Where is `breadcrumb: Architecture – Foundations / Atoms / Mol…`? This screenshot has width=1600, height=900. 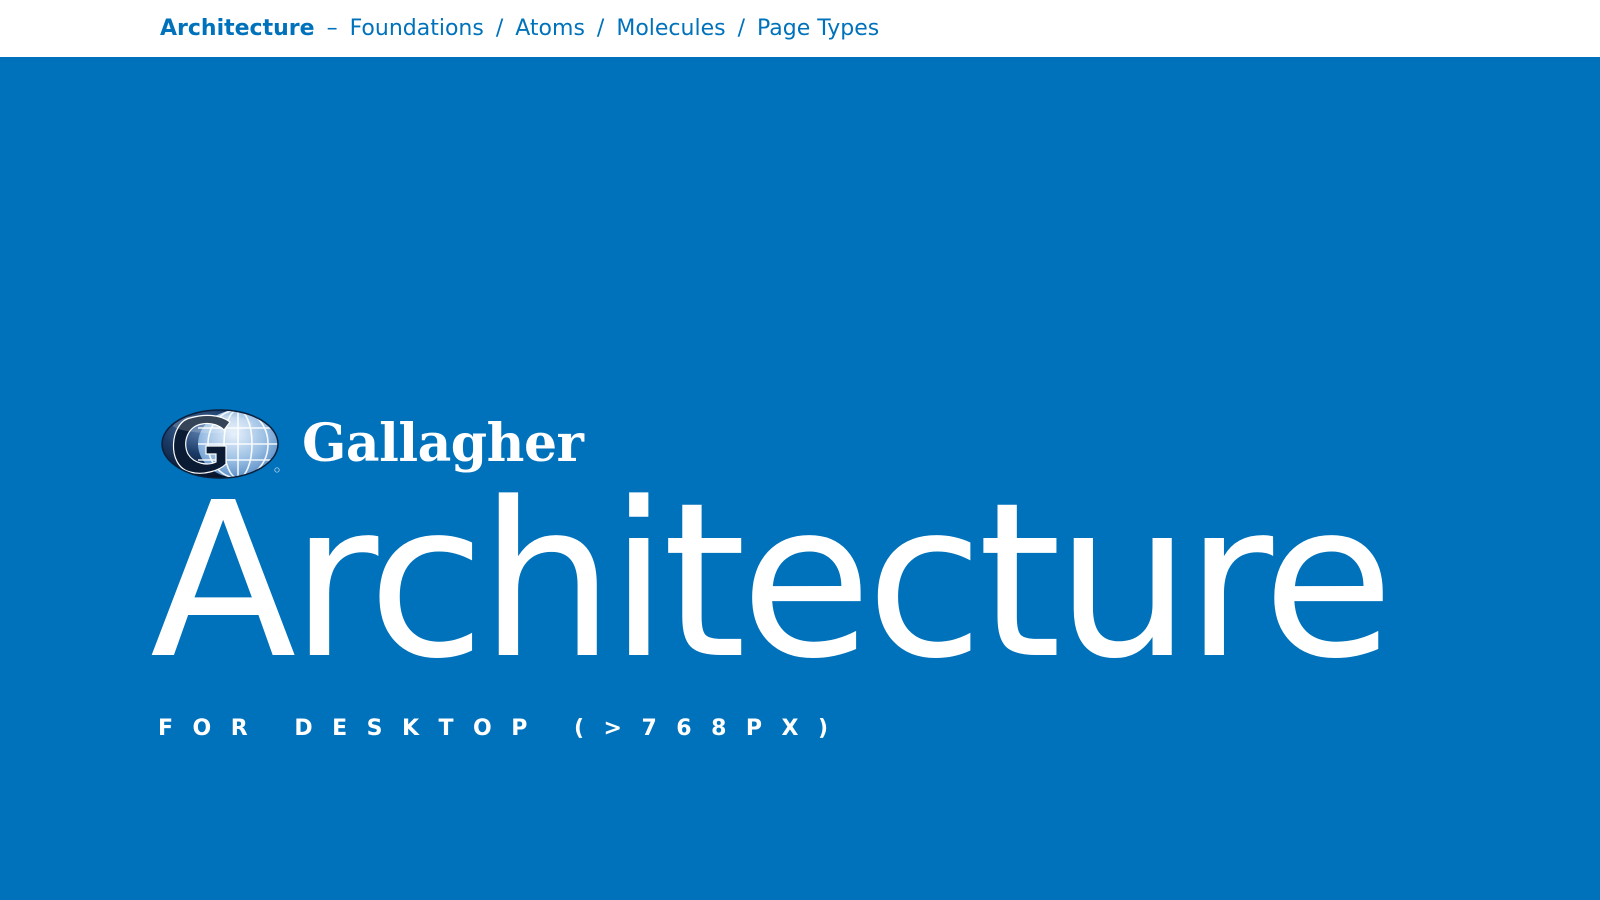 breadcrumb: Architecture – Foundations / Atoms / Mol… is located at coordinates (519, 29).